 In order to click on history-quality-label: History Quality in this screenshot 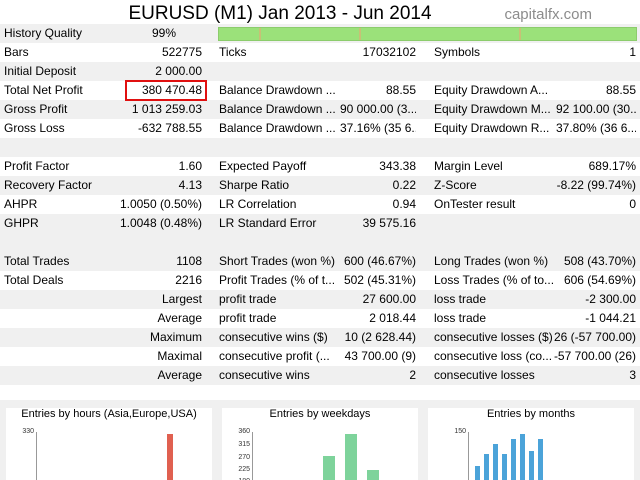, I will do `click(43, 33)`.